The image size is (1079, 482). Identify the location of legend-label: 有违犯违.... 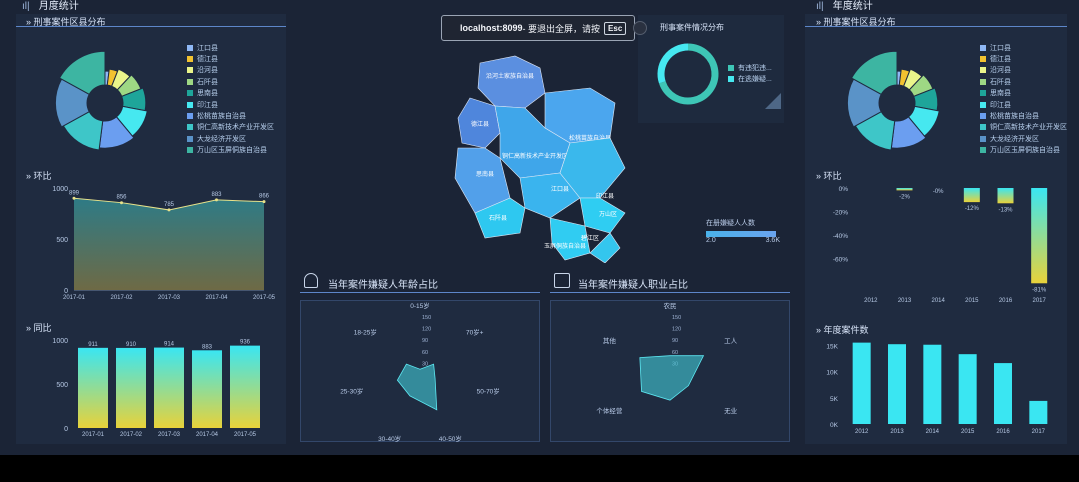
(755, 68).